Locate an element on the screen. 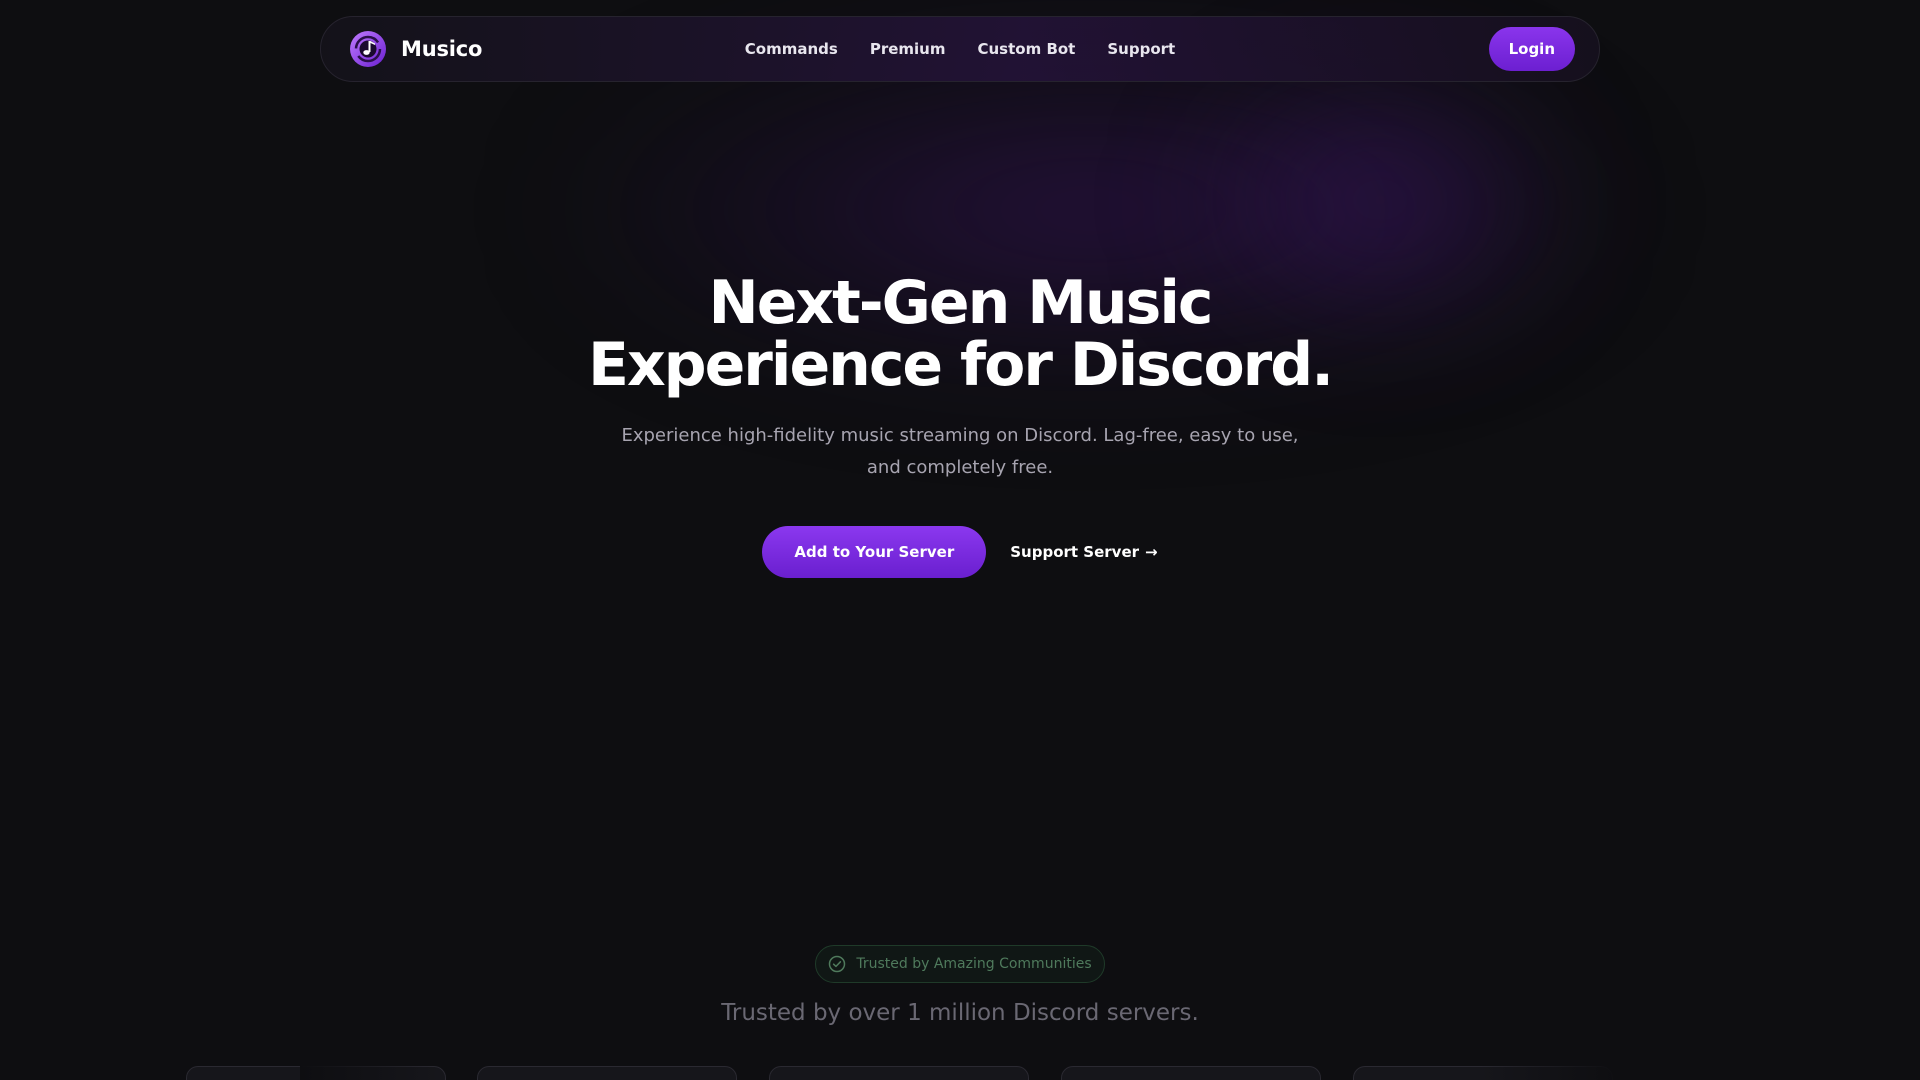  check-circle-icon is located at coordinates (837, 964).